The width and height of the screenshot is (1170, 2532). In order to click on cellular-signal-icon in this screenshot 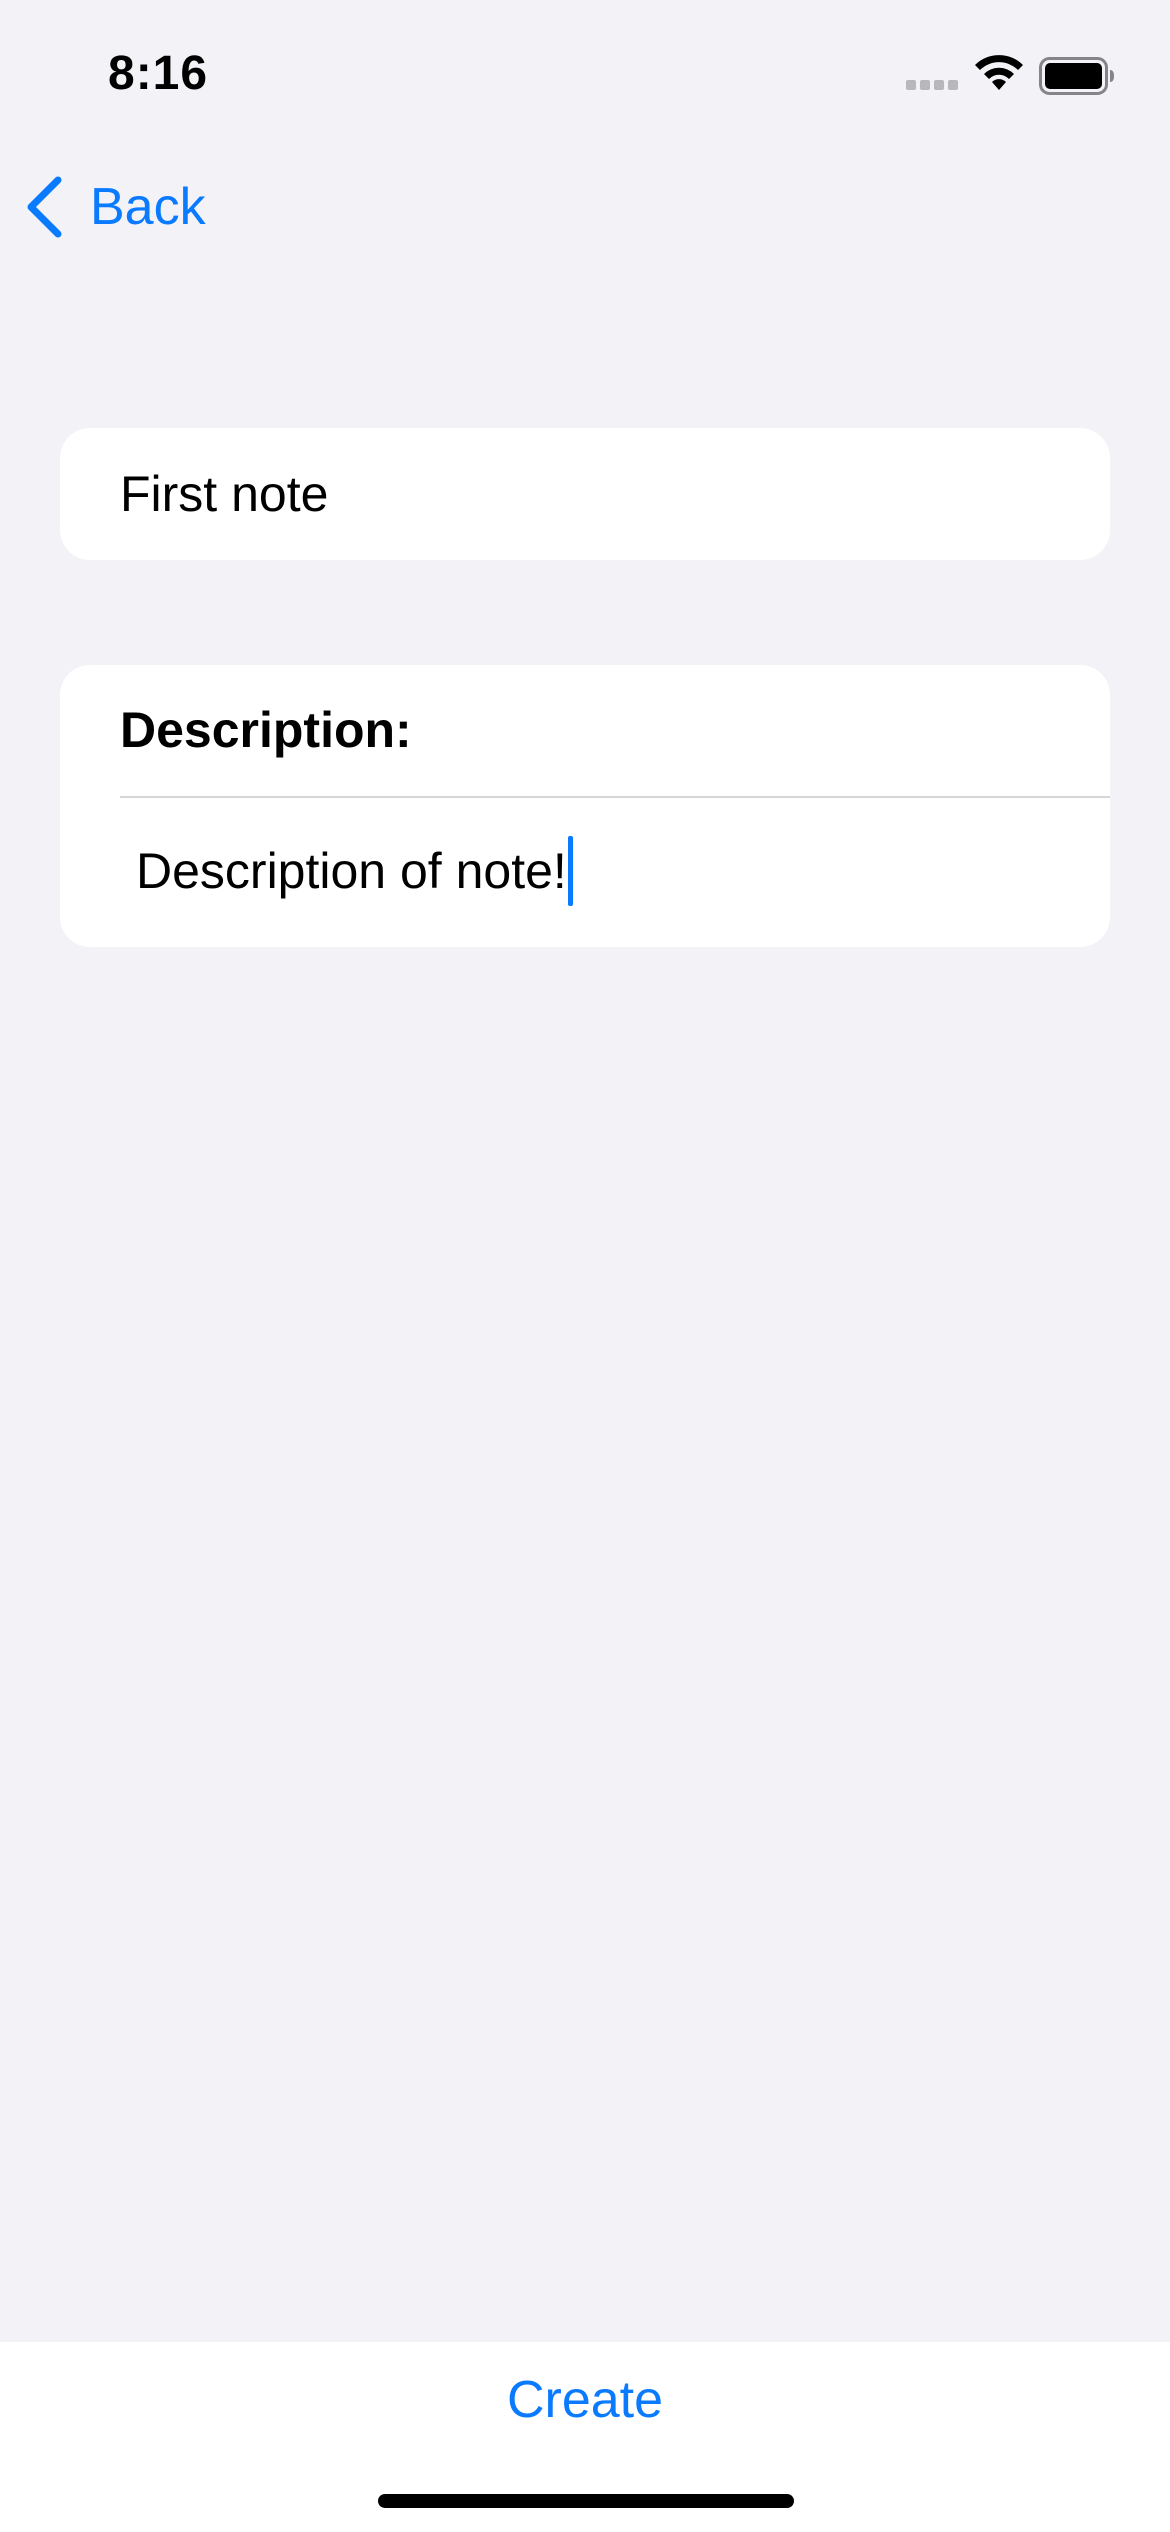, I will do `click(934, 86)`.